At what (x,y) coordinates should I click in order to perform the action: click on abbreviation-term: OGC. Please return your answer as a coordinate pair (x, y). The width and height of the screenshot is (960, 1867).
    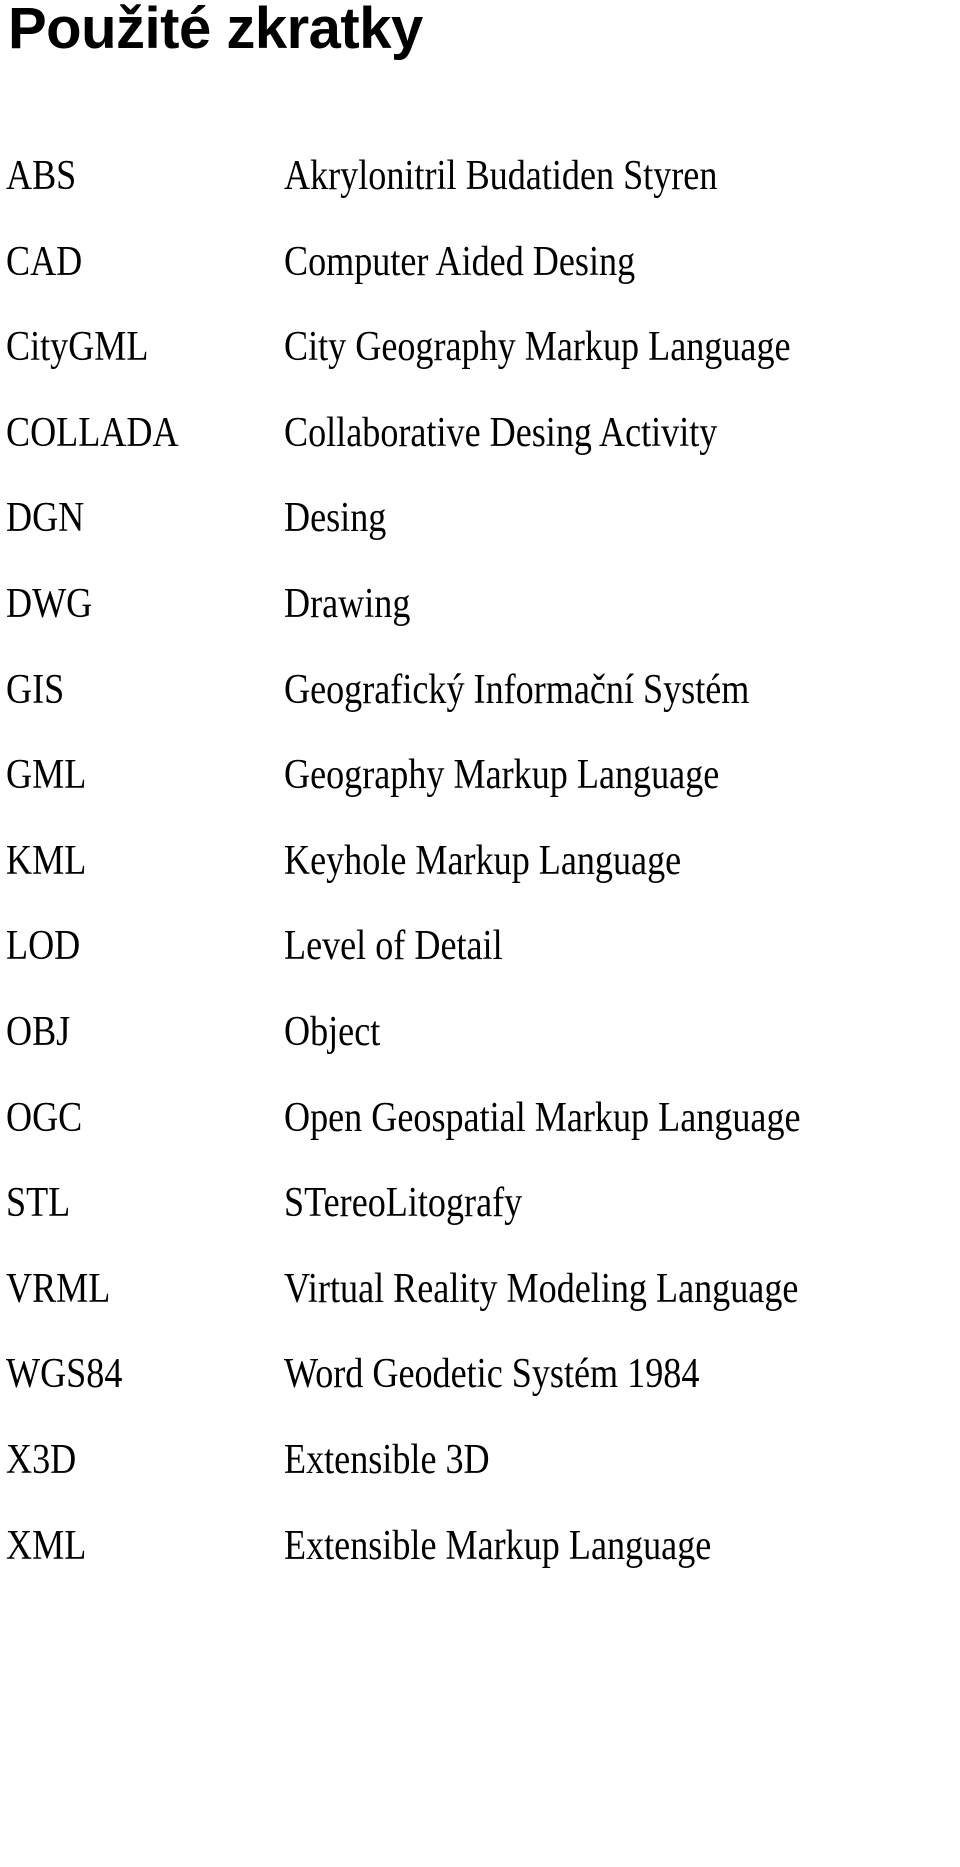
    Looking at the image, I should click on (44, 1117).